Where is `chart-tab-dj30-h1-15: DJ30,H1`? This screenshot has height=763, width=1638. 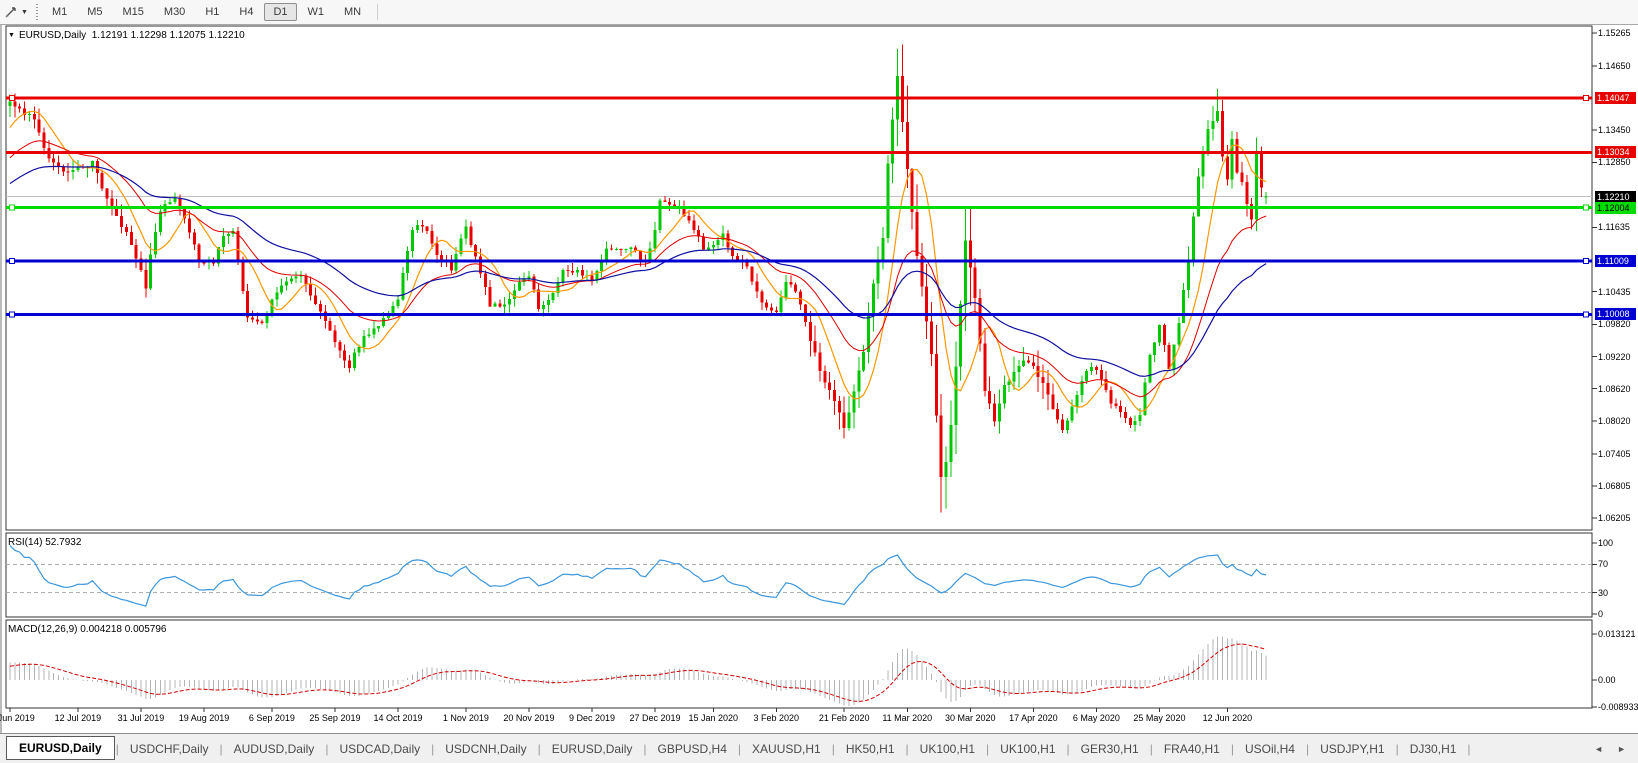
chart-tab-dj30-h1-15: DJ30,H1 is located at coordinates (1433, 749).